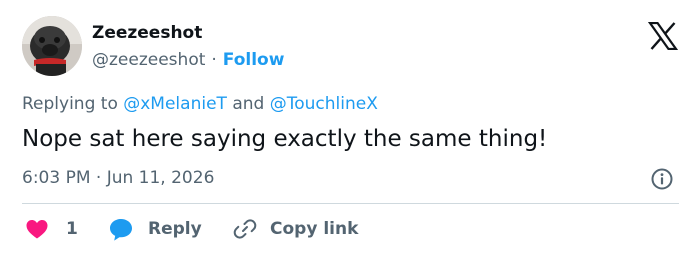  Describe the element at coordinates (314, 229) in the screenshot. I see `copy-link-label: Copy link` at that location.